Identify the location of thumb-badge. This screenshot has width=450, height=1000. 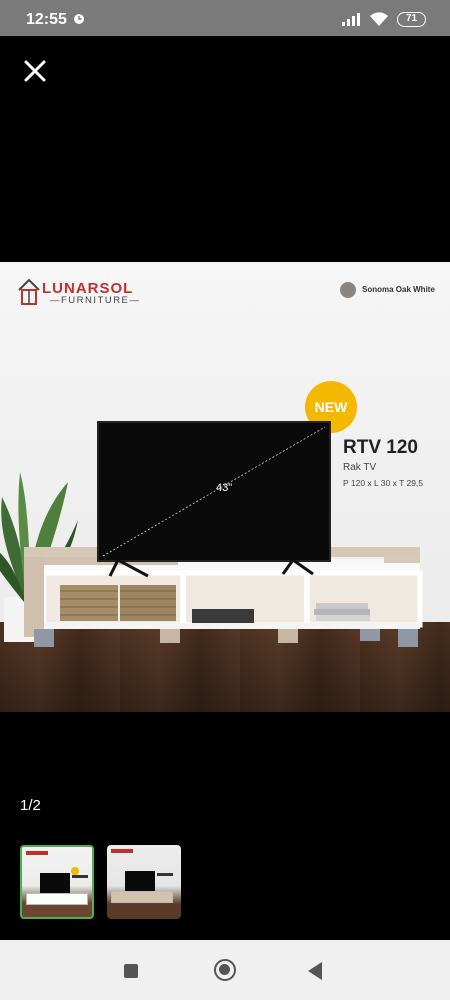
(75, 871).